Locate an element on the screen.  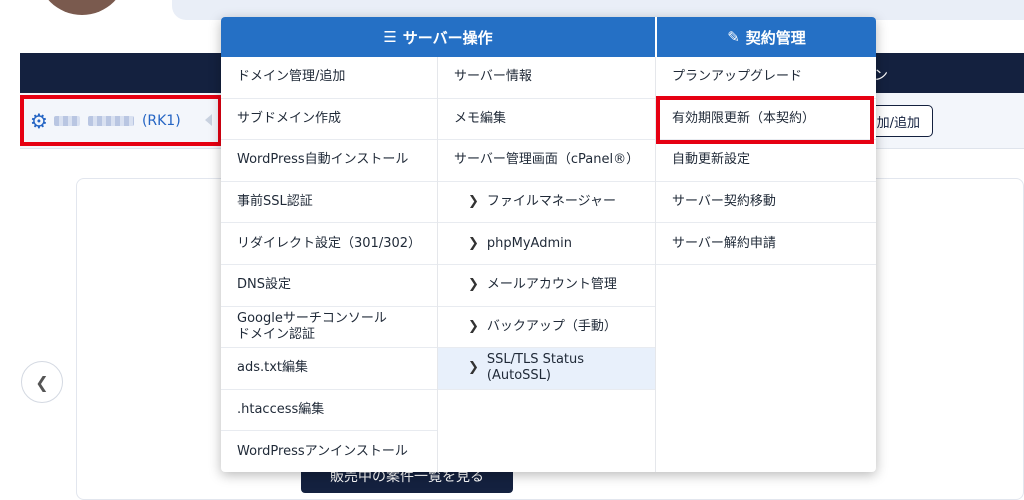
contract-edit-icon: ✎ is located at coordinates (733, 37).